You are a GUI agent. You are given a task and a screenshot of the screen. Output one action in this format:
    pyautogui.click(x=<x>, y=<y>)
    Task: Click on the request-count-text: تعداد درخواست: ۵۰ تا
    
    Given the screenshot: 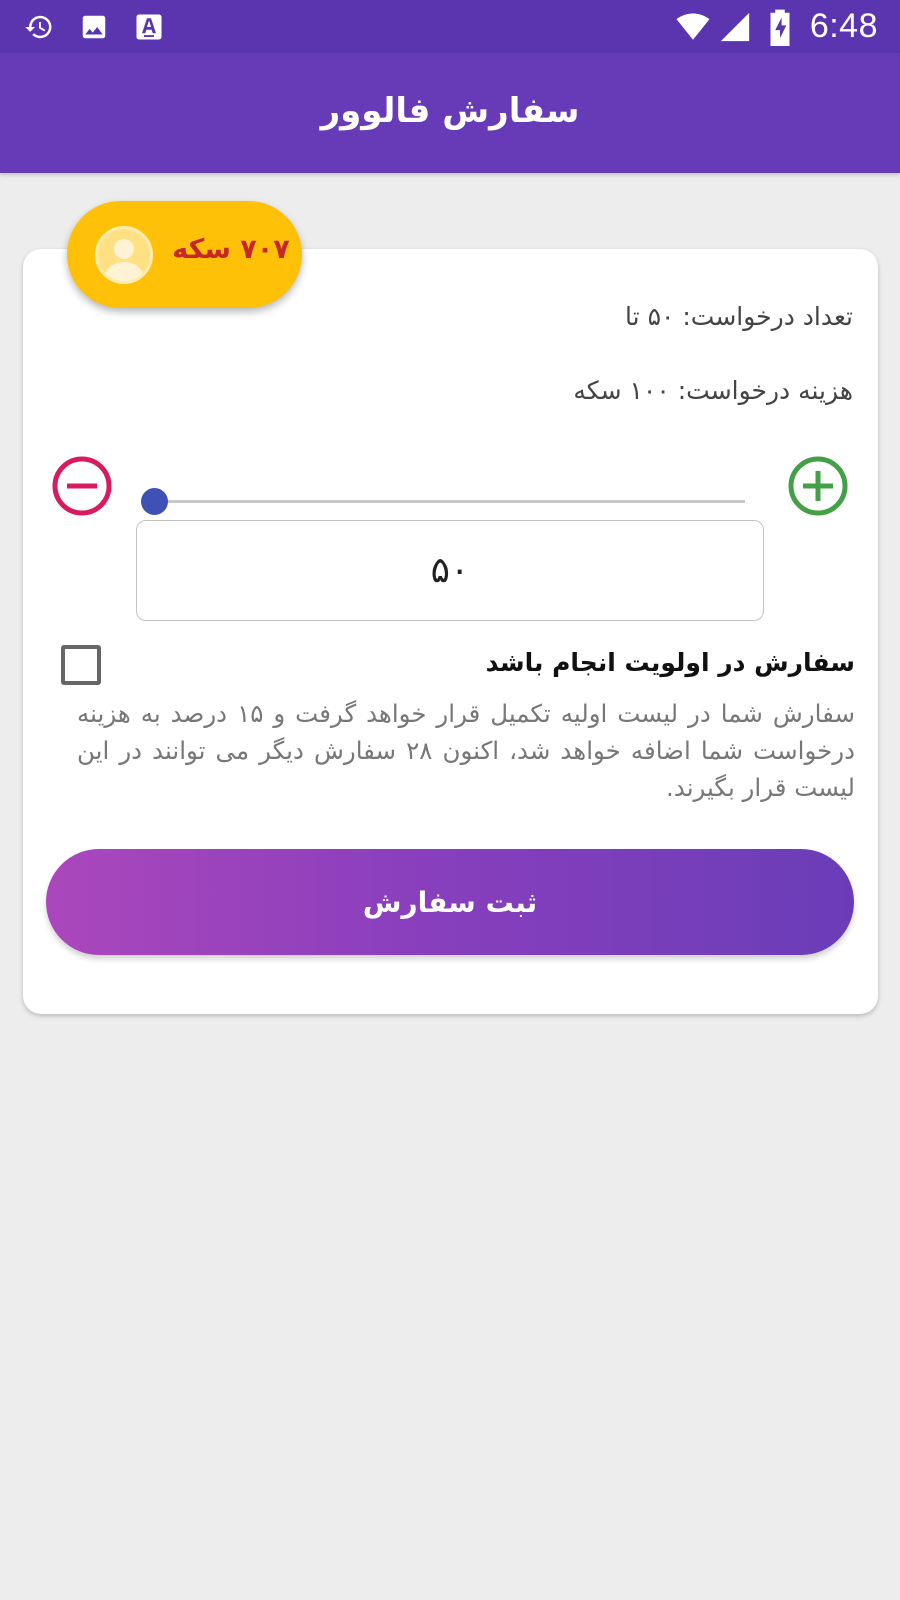 What is the action you would take?
    pyautogui.click(x=739, y=316)
    